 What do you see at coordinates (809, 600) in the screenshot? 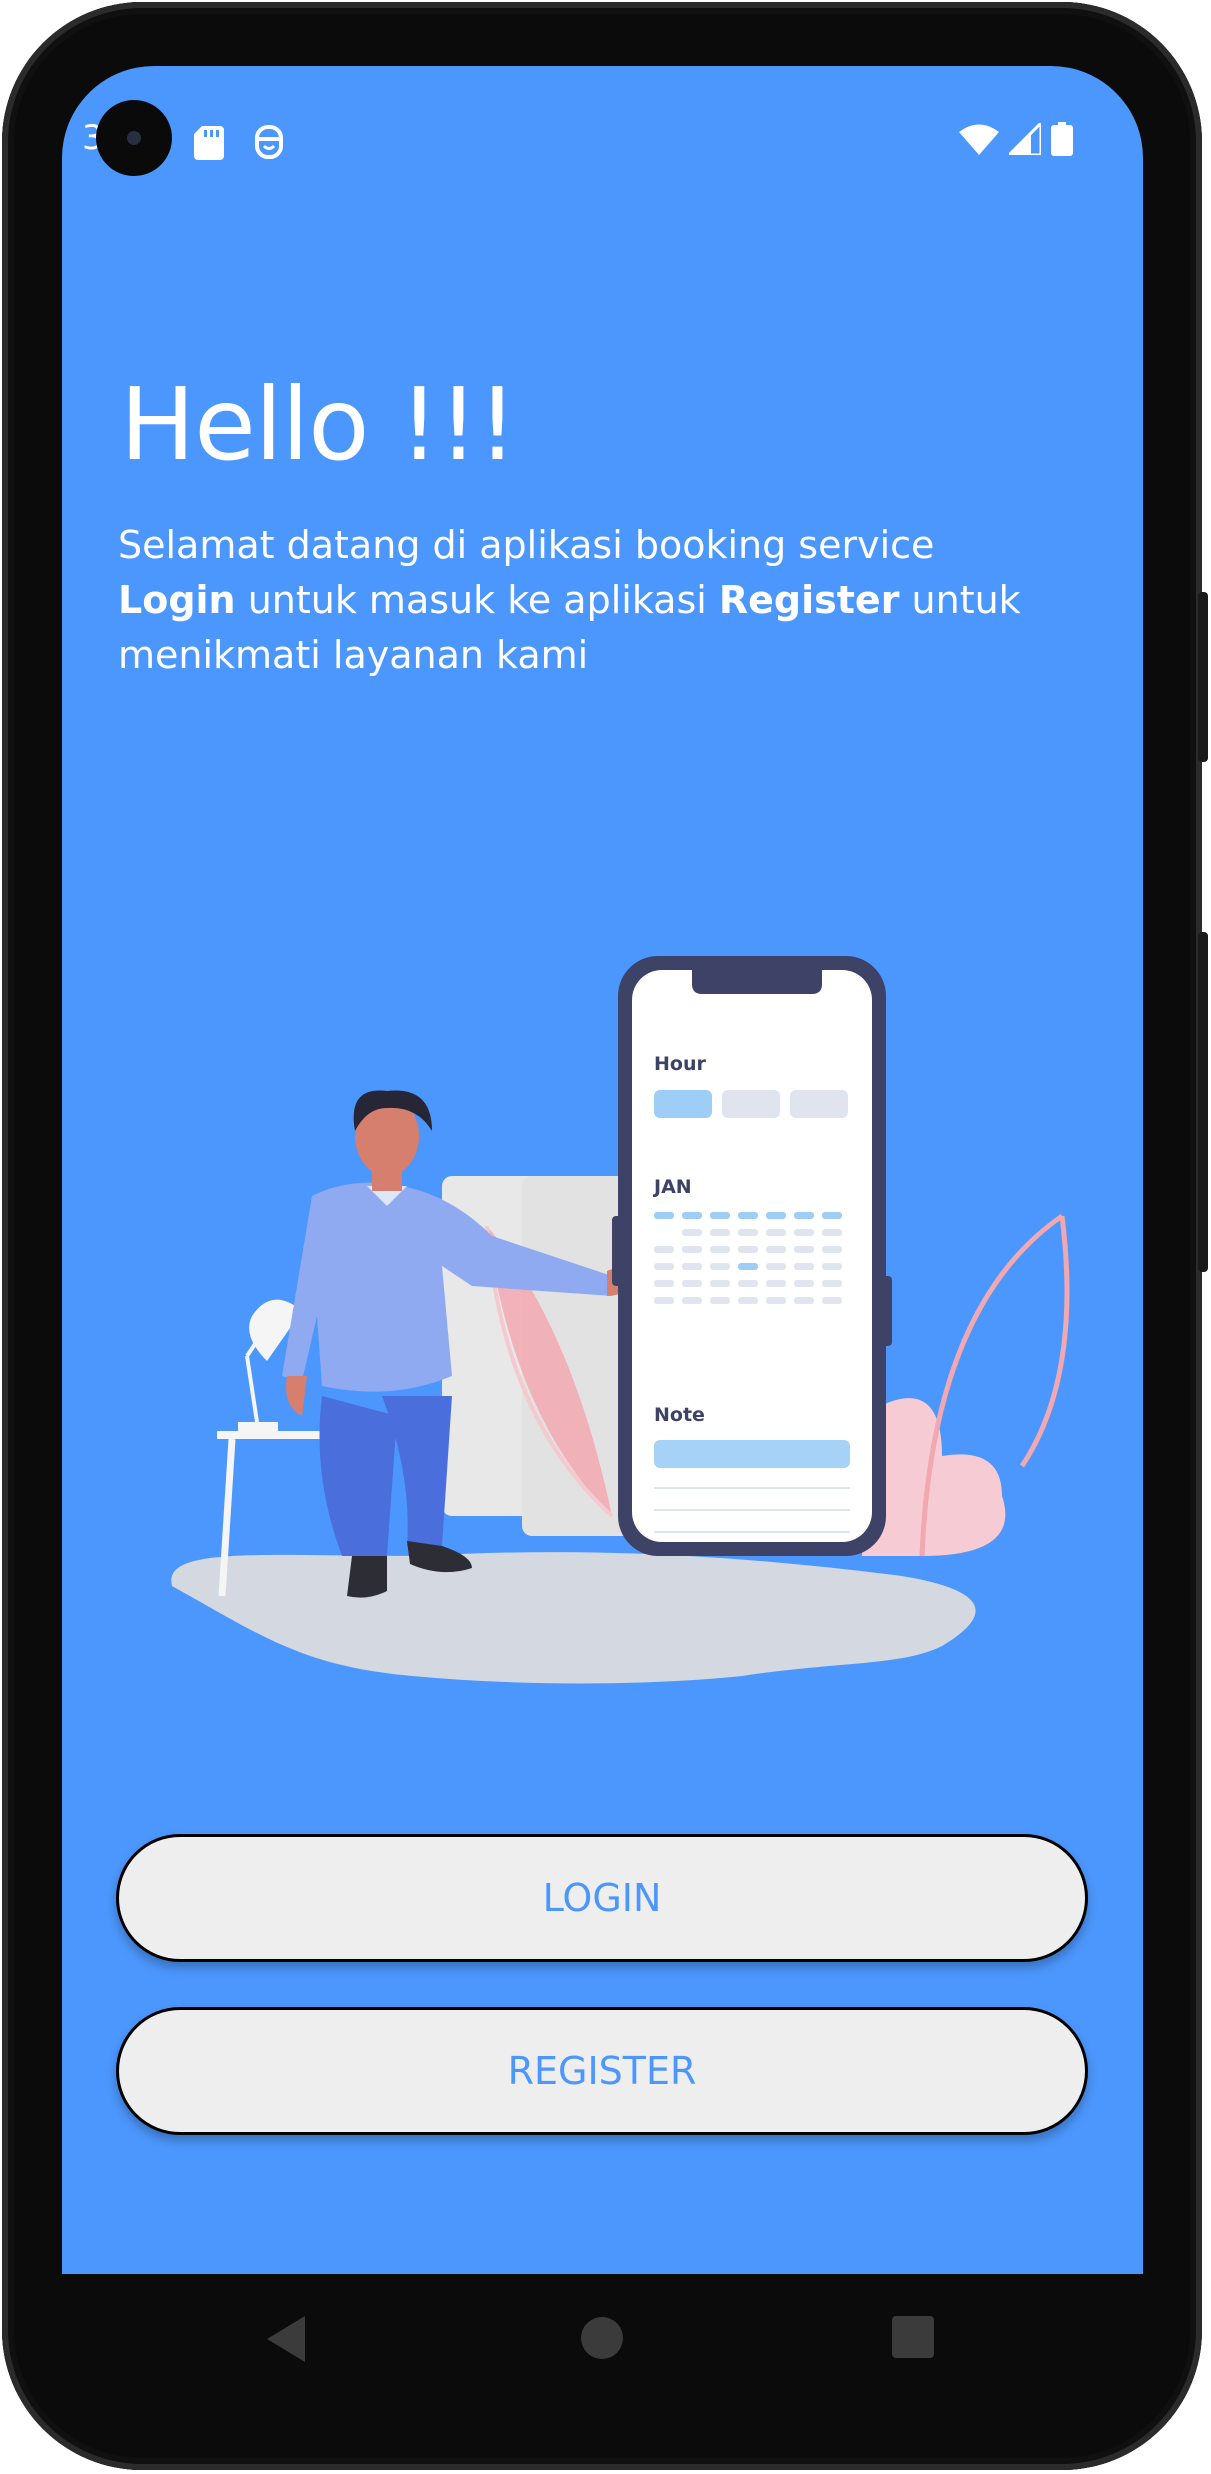
I see `register-word: Register` at bounding box center [809, 600].